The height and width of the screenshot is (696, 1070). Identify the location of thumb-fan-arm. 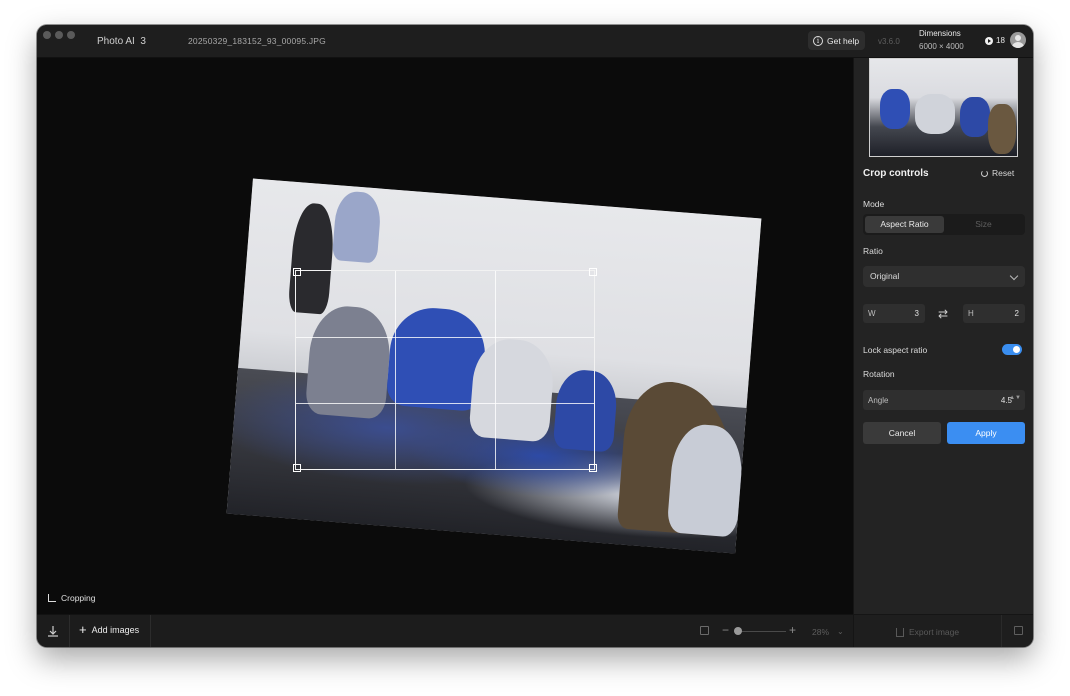
(1002, 129).